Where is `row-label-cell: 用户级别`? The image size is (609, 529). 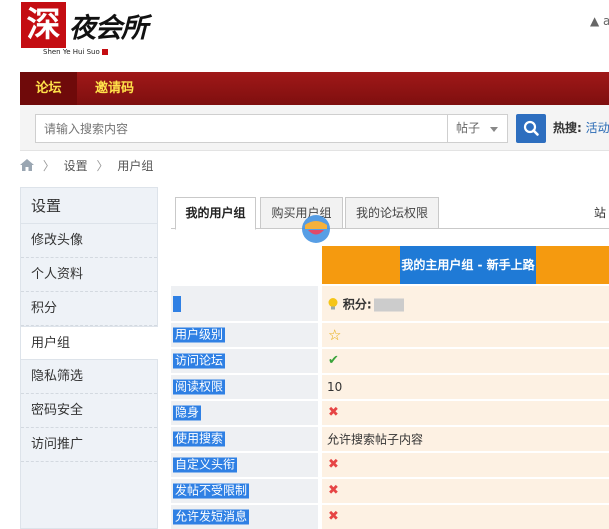 row-label-cell: 用户级别 is located at coordinates (244, 335).